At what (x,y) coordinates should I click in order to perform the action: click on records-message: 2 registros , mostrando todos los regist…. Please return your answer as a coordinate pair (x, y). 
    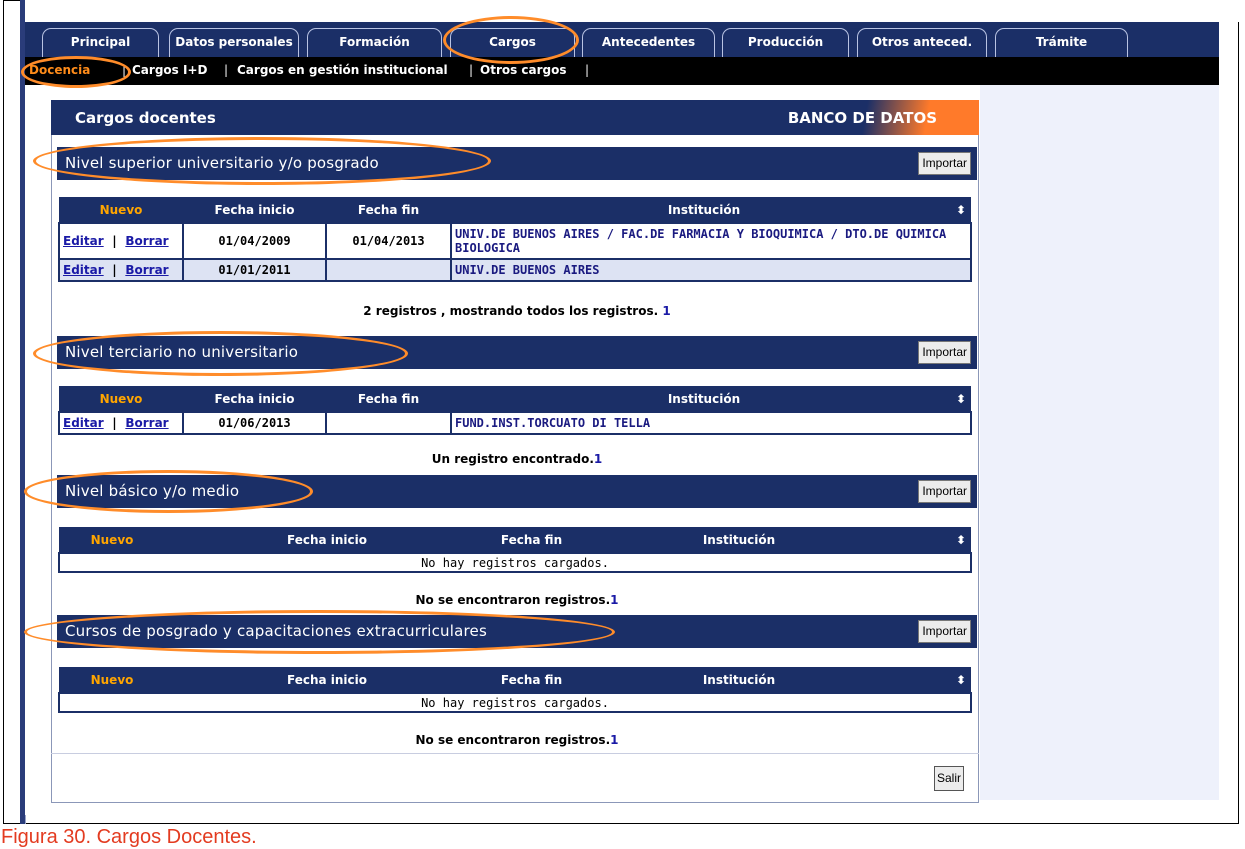
    Looking at the image, I should click on (517, 311).